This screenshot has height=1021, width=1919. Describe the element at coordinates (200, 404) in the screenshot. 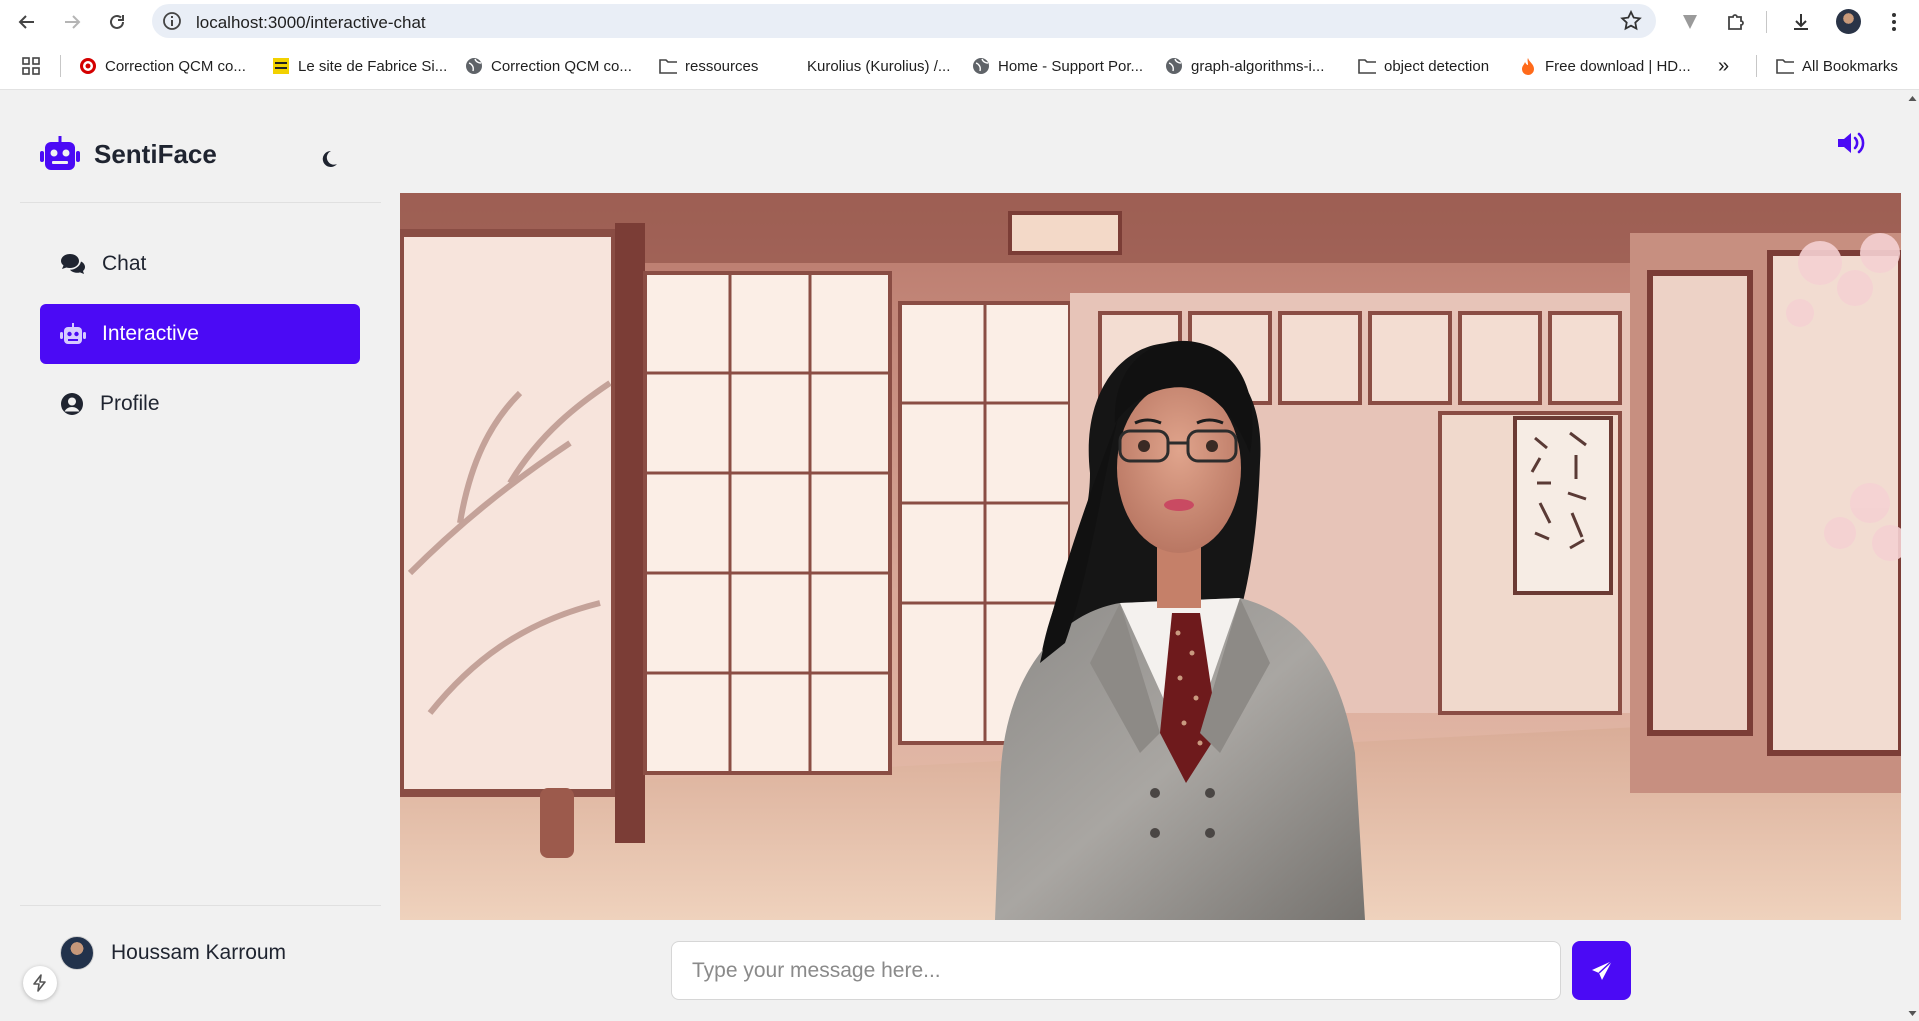

I see `sidebar-item-profile: Profile` at that location.